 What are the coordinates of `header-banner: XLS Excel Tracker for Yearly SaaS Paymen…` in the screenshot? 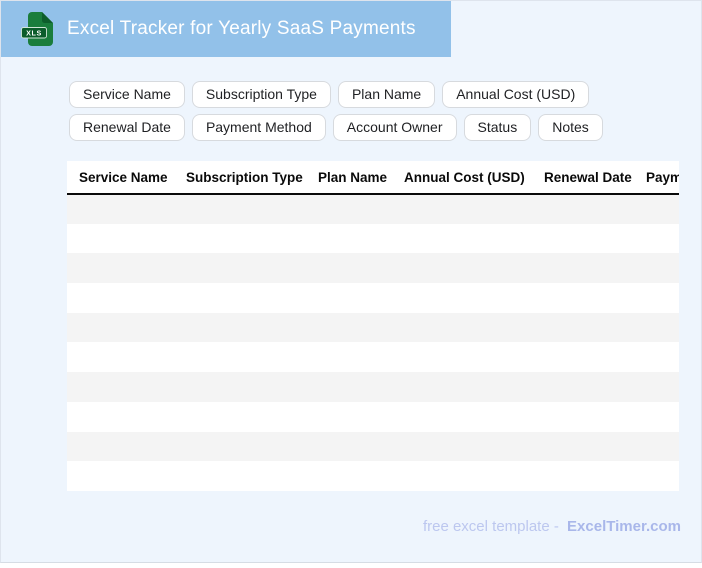 It's located at (226, 29).